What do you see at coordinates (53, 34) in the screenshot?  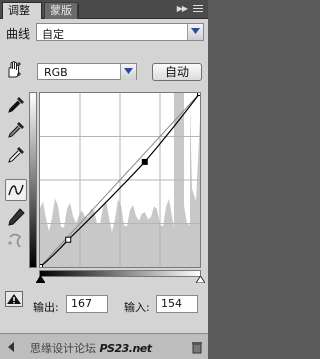 I see `preset-value: 自定` at bounding box center [53, 34].